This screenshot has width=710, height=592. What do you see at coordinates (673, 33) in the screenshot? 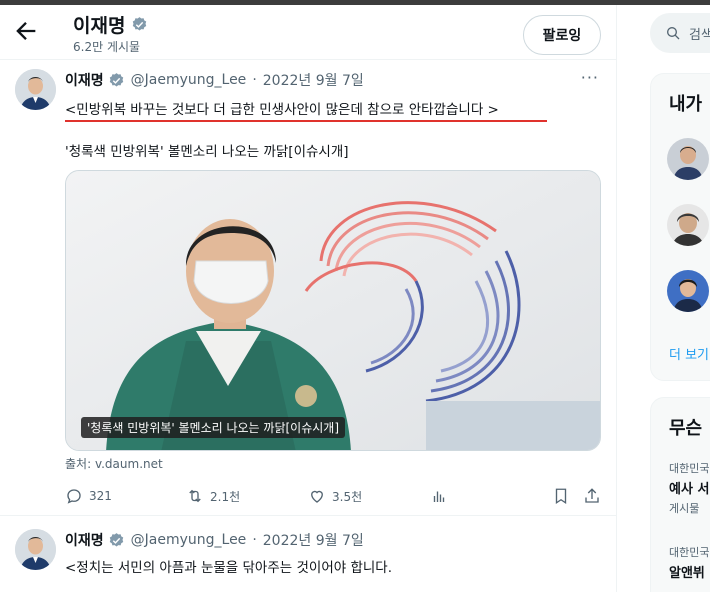
I see `search-icon` at bounding box center [673, 33].